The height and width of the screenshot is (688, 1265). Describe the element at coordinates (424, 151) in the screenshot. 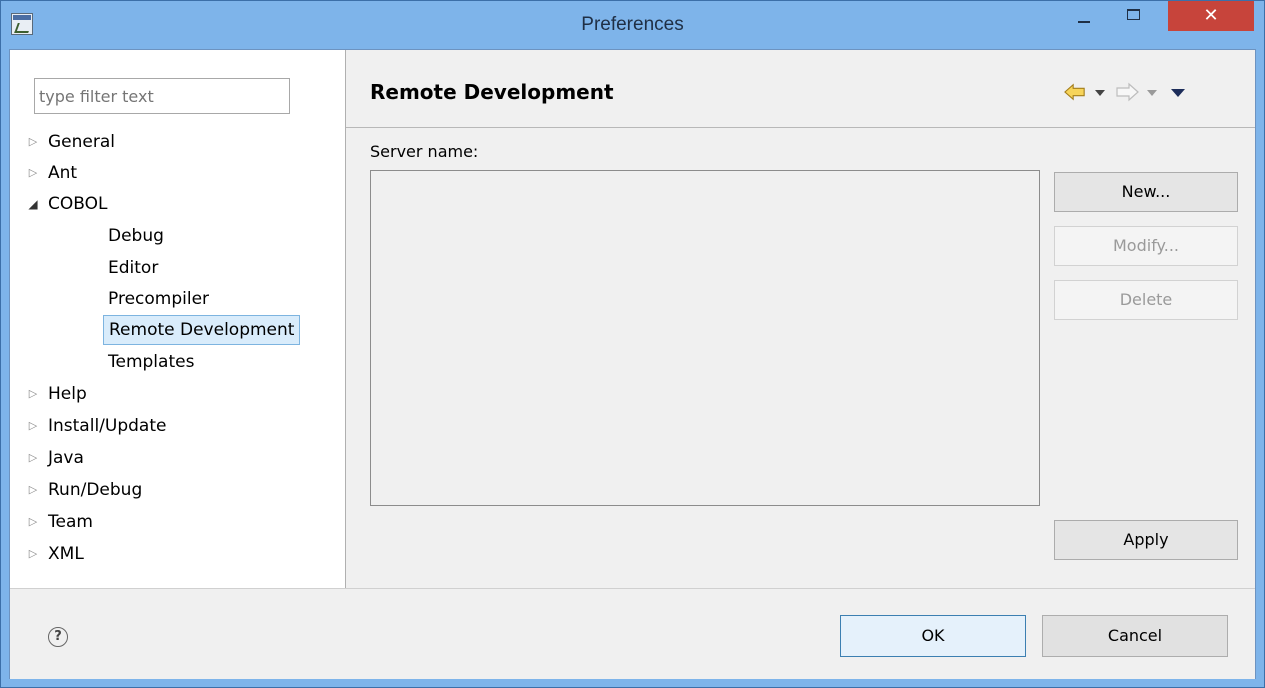

I see `server-name-label: Server name:` at that location.